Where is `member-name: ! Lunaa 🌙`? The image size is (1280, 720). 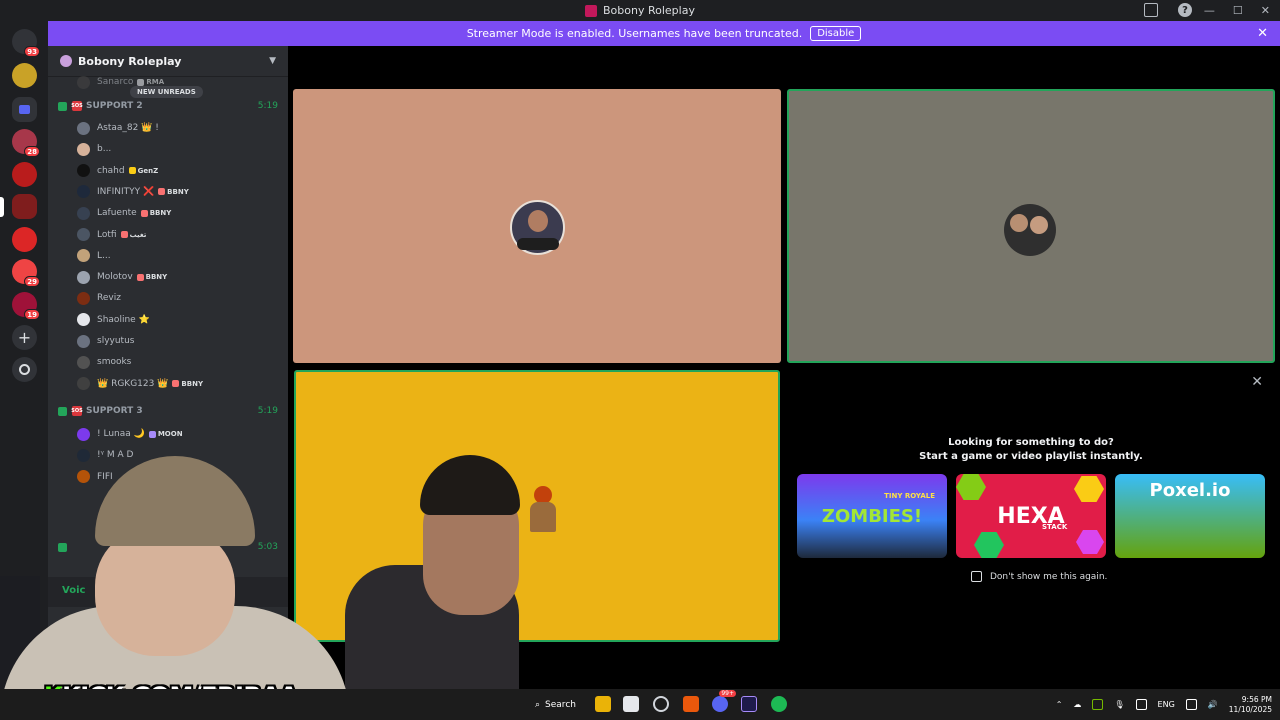 member-name: ! Lunaa 🌙 is located at coordinates (121, 434).